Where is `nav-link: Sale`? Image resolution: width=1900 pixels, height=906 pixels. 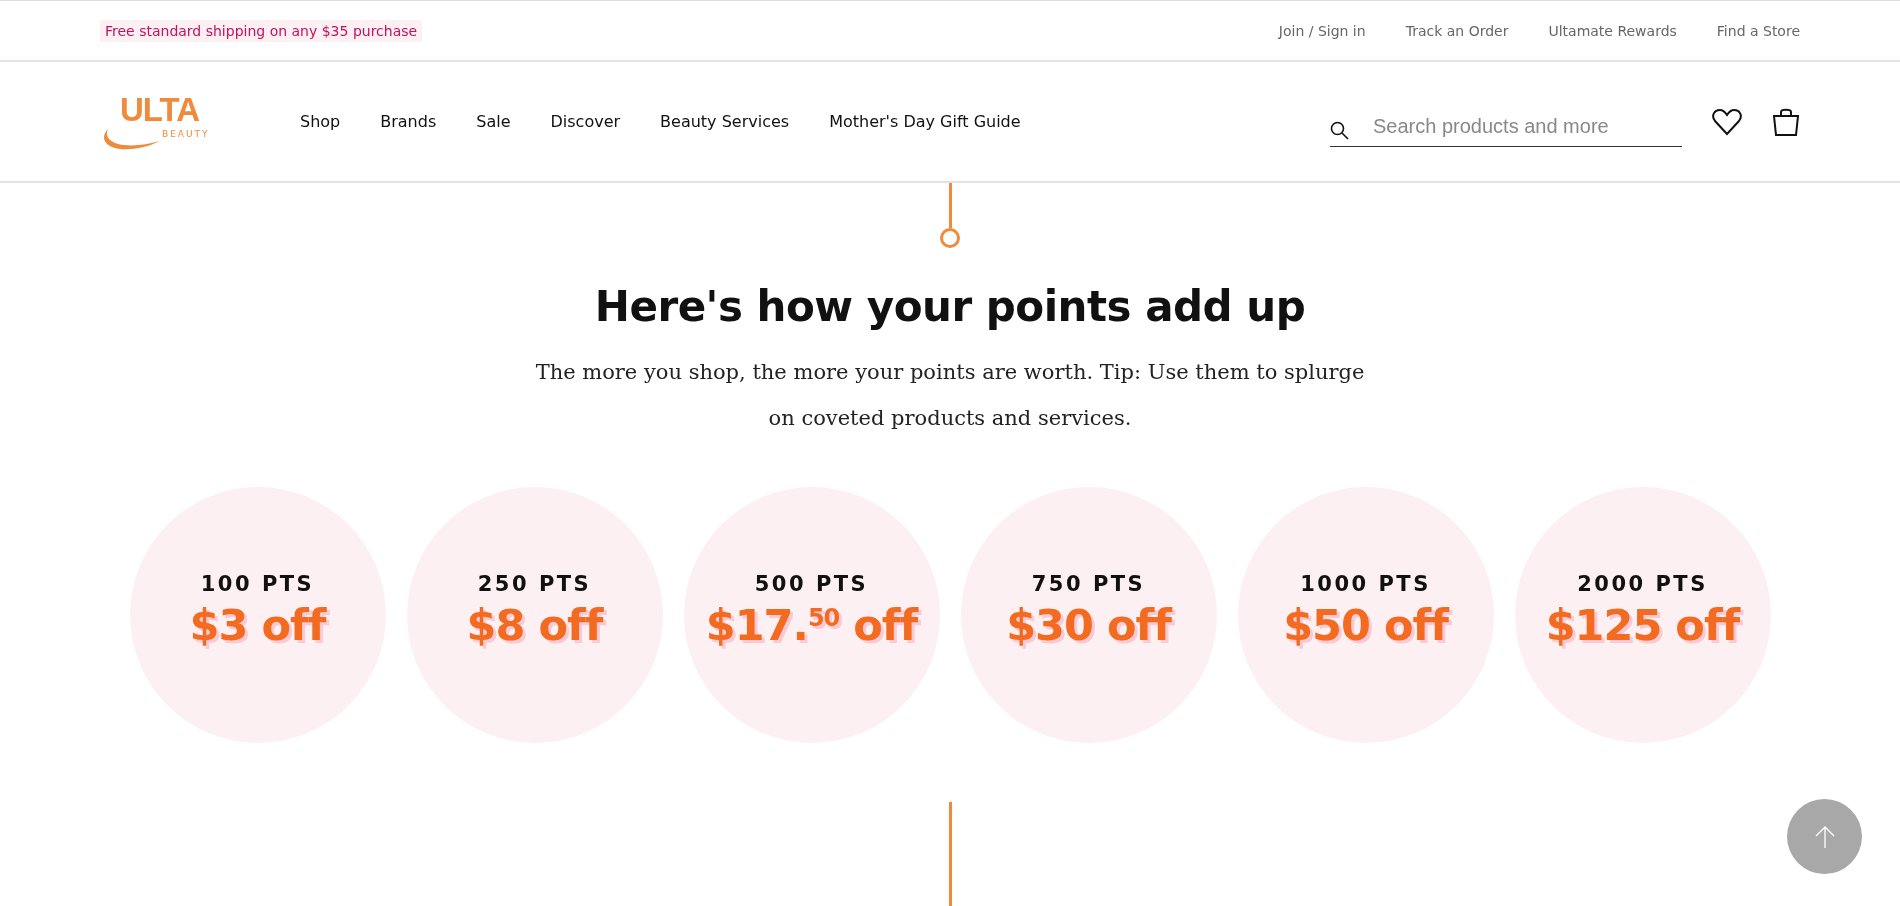 nav-link: Sale is located at coordinates (493, 121).